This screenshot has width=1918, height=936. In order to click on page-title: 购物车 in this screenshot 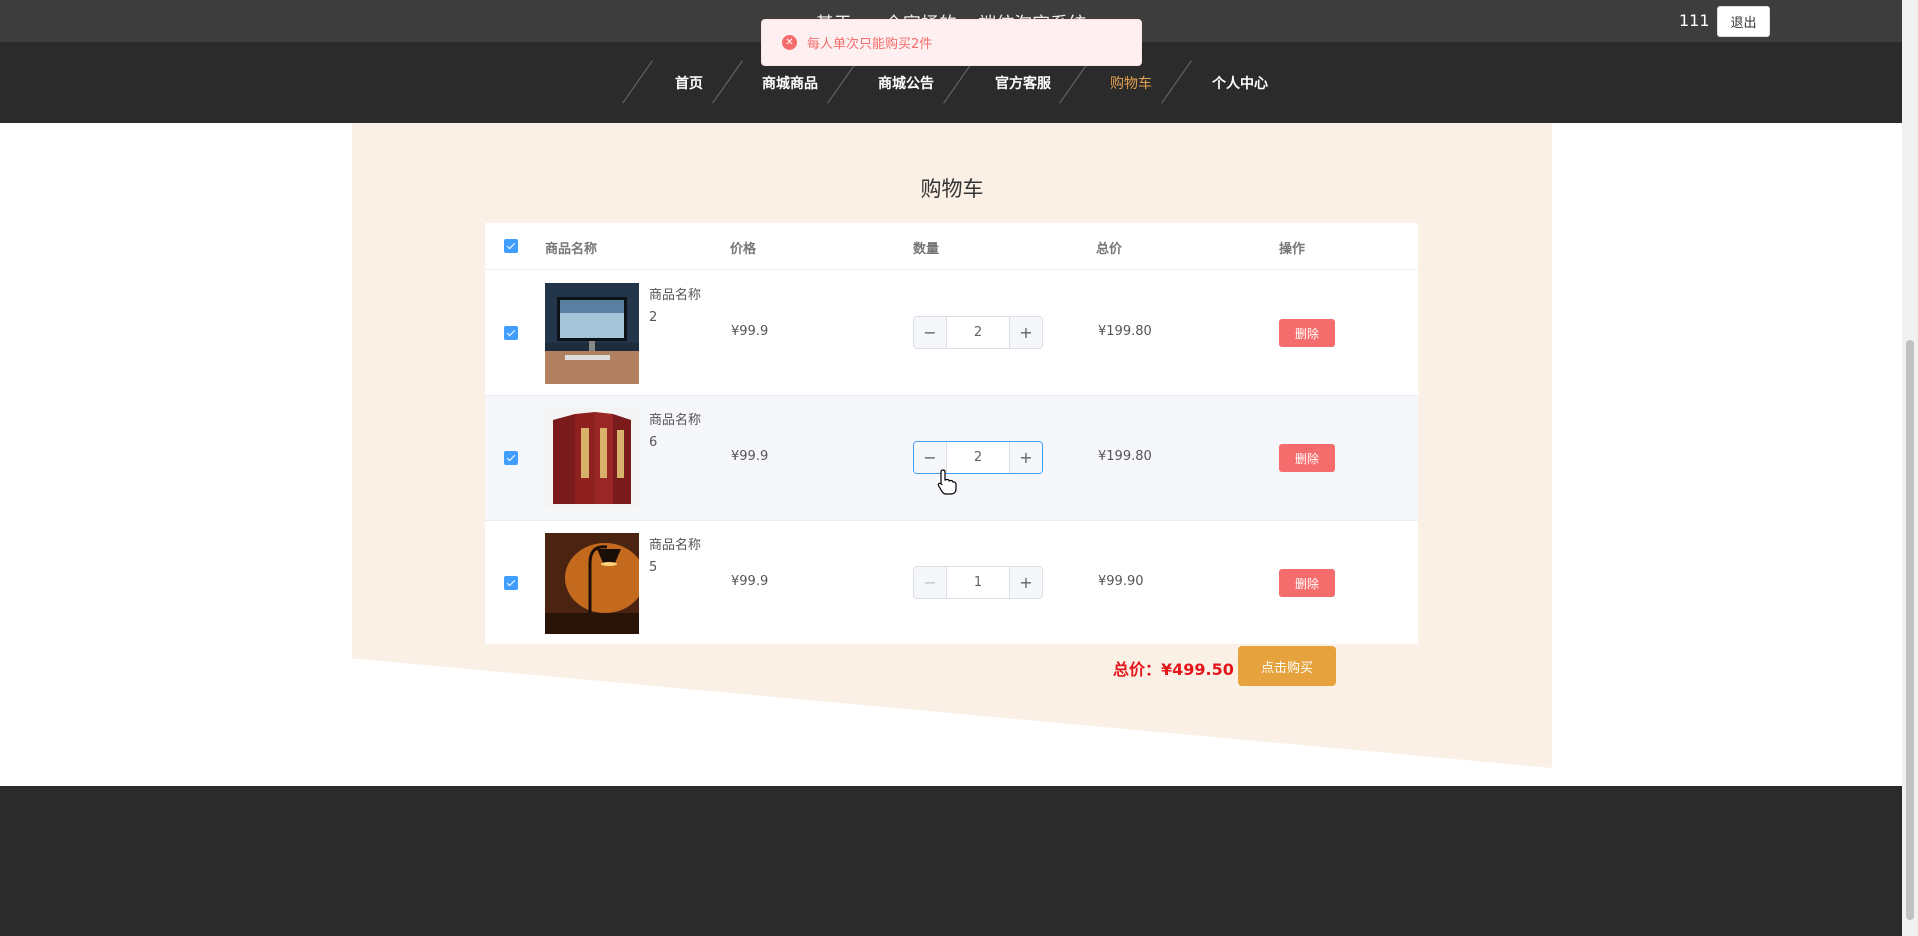, I will do `click(952, 189)`.